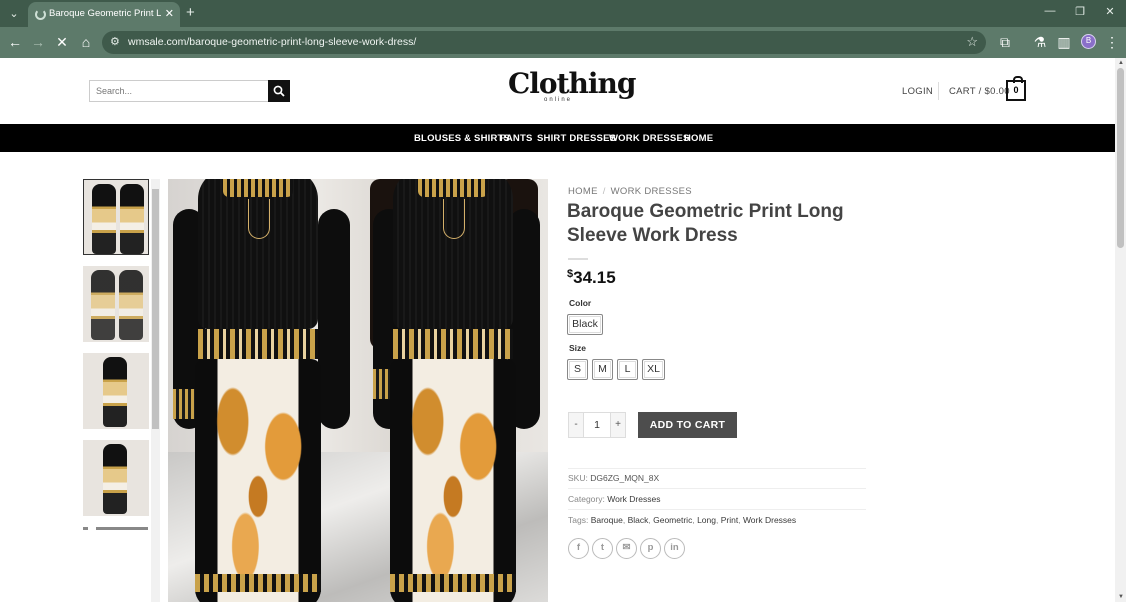  I want to click on login-link: LOGIN, so click(917, 91).